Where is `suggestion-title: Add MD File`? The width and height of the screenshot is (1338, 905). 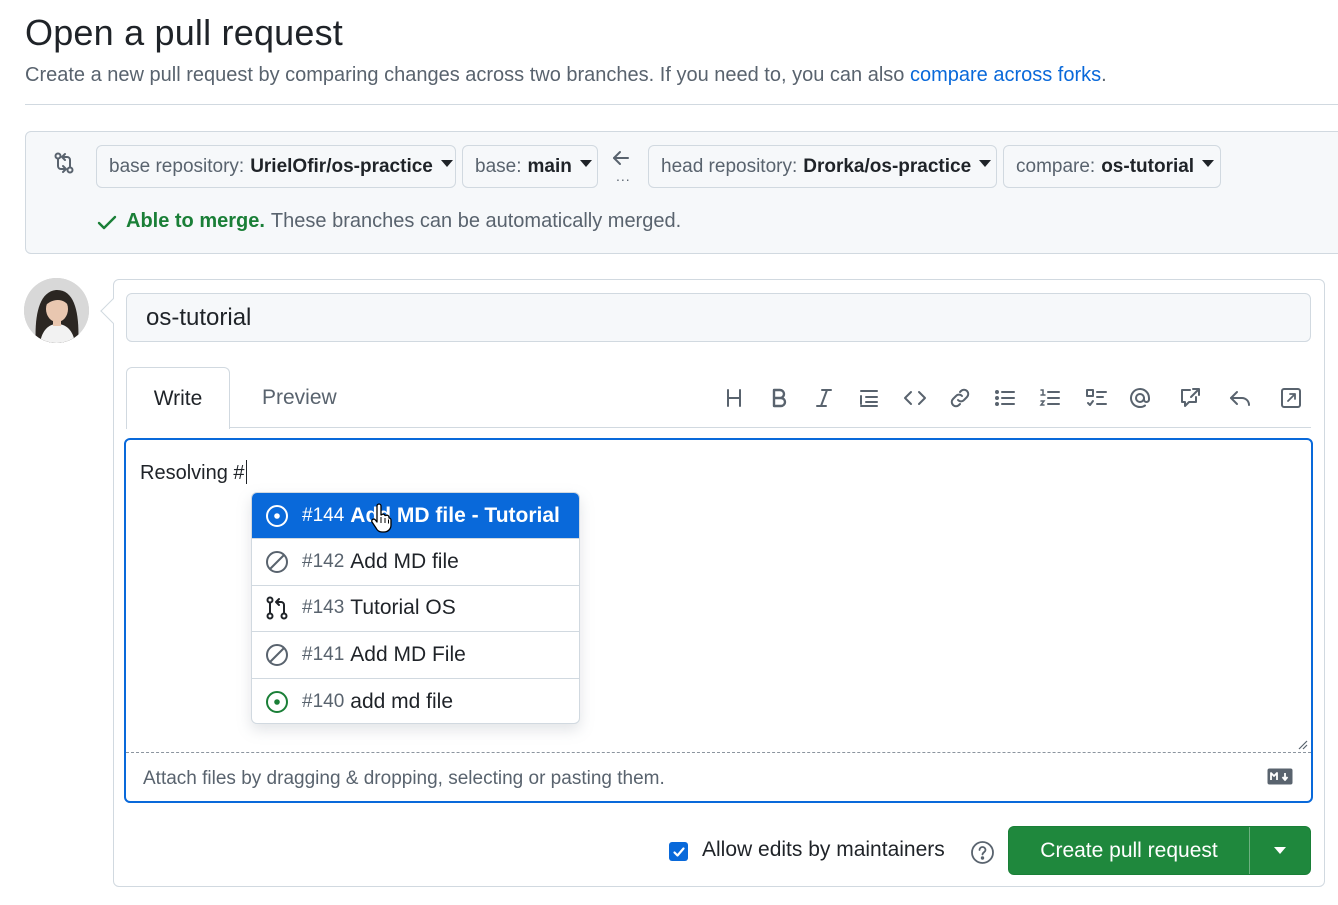
suggestion-title: Add MD File is located at coordinates (408, 654).